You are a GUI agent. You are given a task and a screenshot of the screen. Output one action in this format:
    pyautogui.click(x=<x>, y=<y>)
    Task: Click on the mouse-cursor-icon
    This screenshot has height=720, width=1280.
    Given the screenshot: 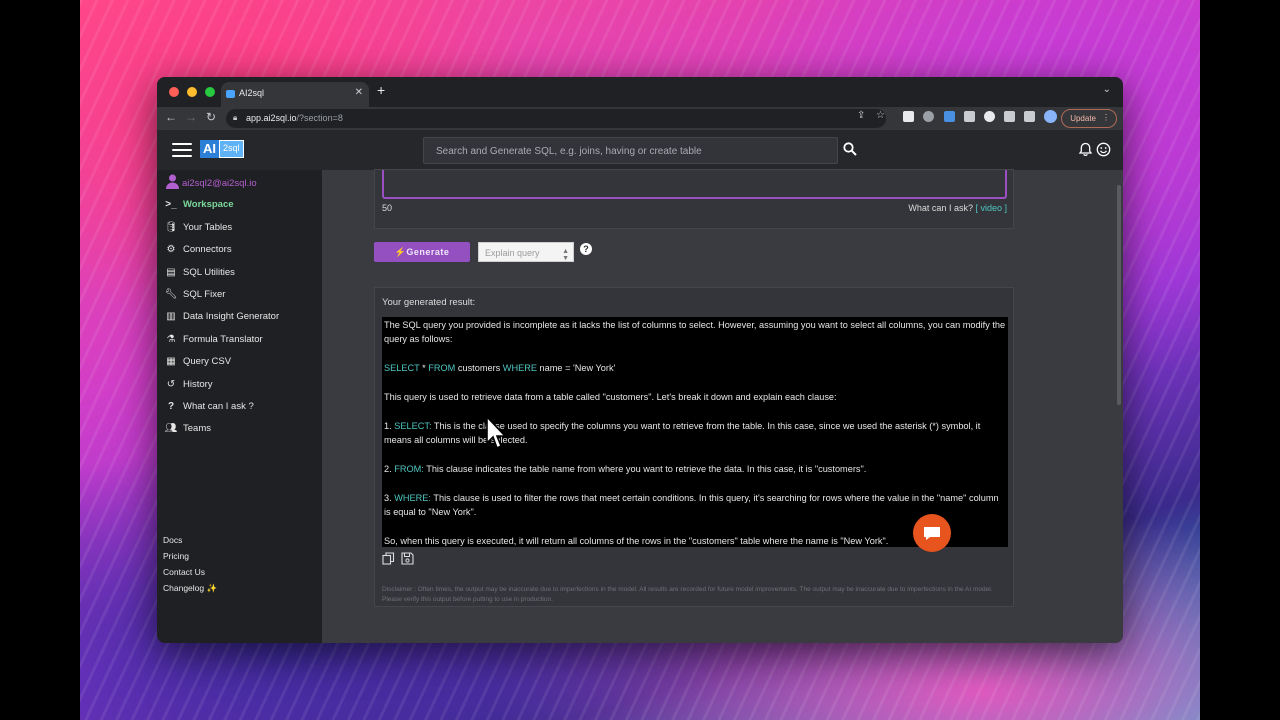 What is the action you would take?
    pyautogui.click(x=496, y=432)
    